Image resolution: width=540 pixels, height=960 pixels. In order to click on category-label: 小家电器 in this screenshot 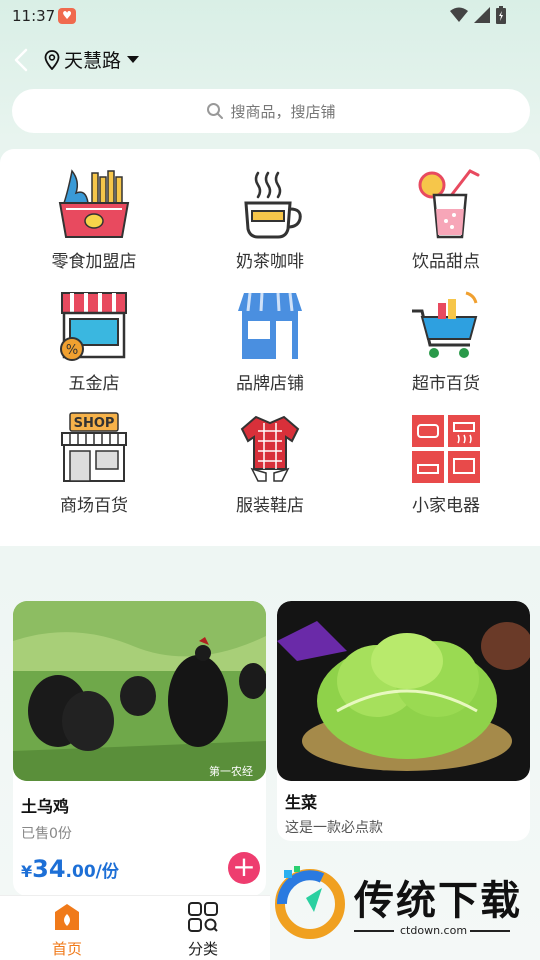, I will do `click(446, 506)`.